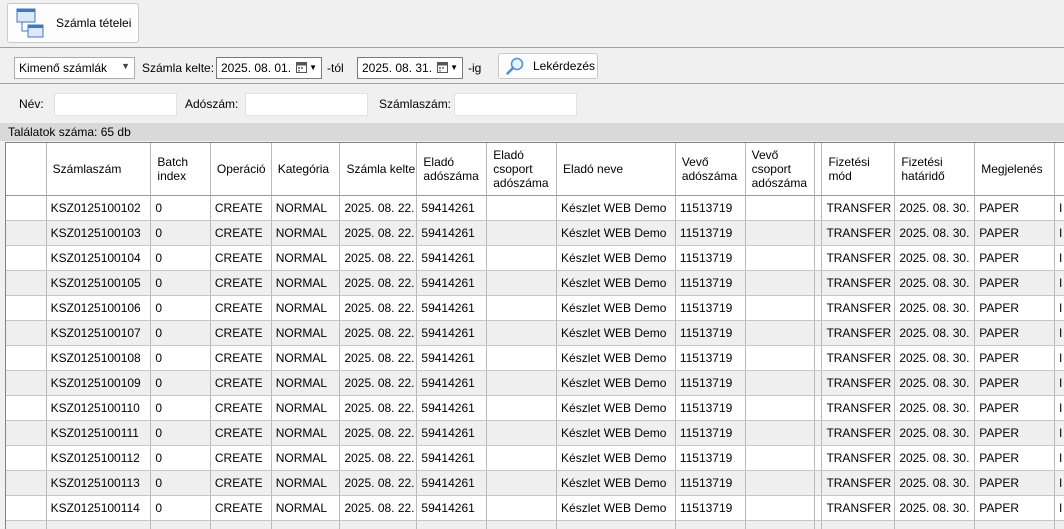 This screenshot has height=529, width=1064. I want to click on tax-number-label: Adószám:, so click(211, 104).